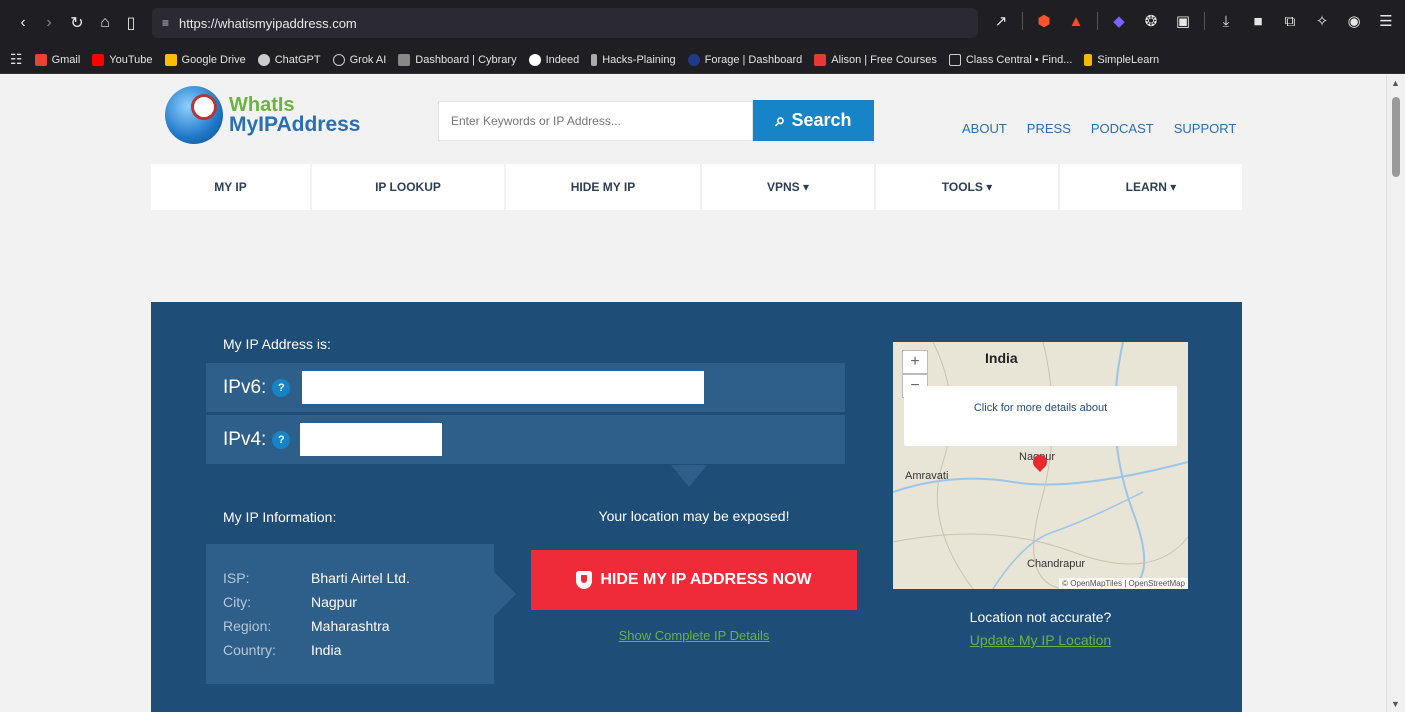  What do you see at coordinates (1040, 416) in the screenshot?
I see `map-popup: Click for more details about` at bounding box center [1040, 416].